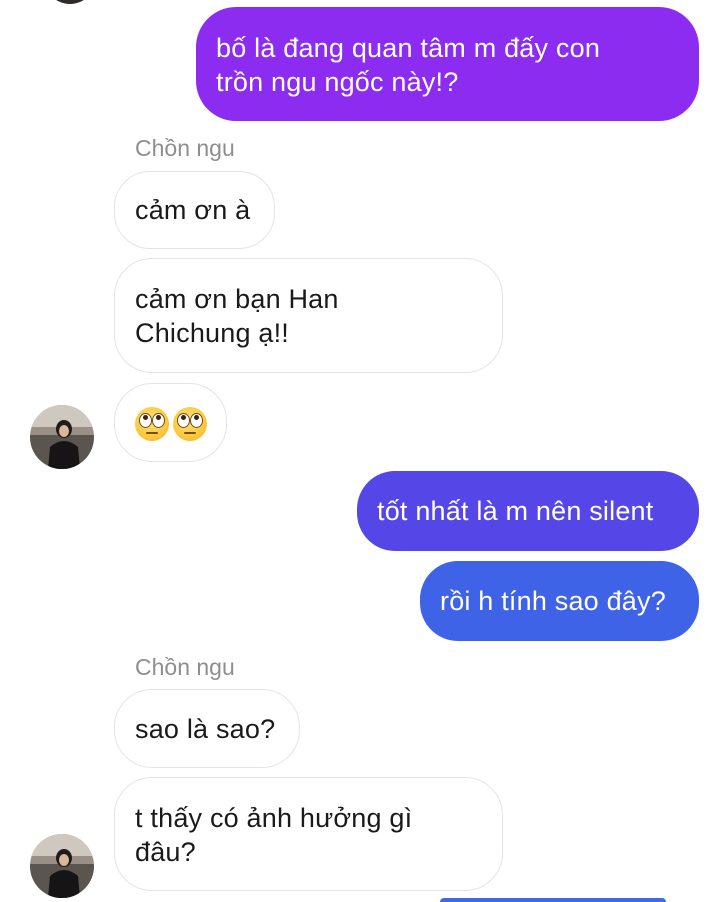 This screenshot has height=902, width=719. I want to click on message-bubble-outgoing-cropped, so click(553, 900).